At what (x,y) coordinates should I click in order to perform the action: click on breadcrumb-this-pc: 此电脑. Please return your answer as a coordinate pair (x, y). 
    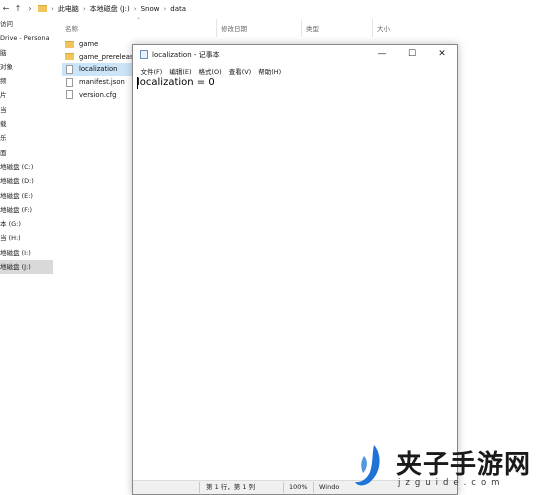
    Looking at the image, I should click on (68, 9).